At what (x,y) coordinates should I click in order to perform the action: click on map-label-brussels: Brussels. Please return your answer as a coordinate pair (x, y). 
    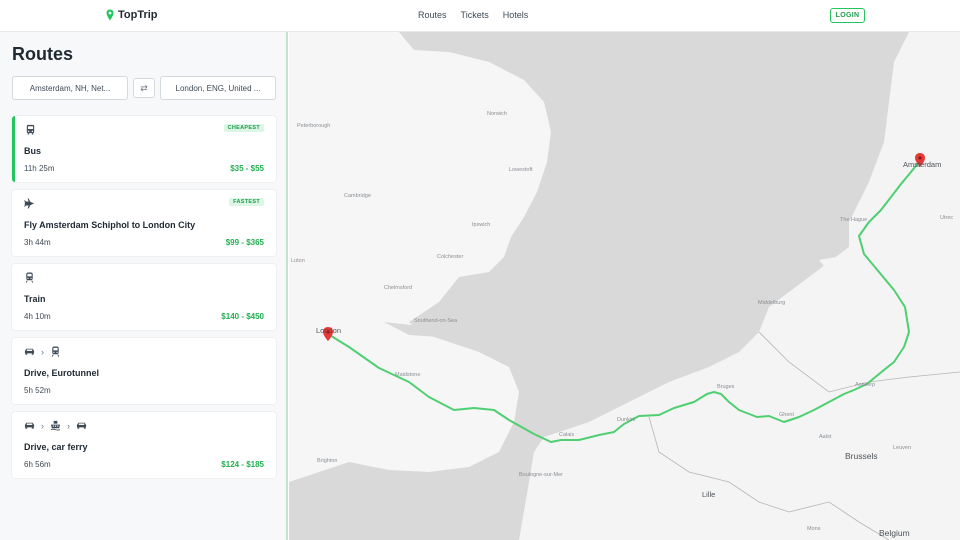
    Looking at the image, I should click on (861, 456).